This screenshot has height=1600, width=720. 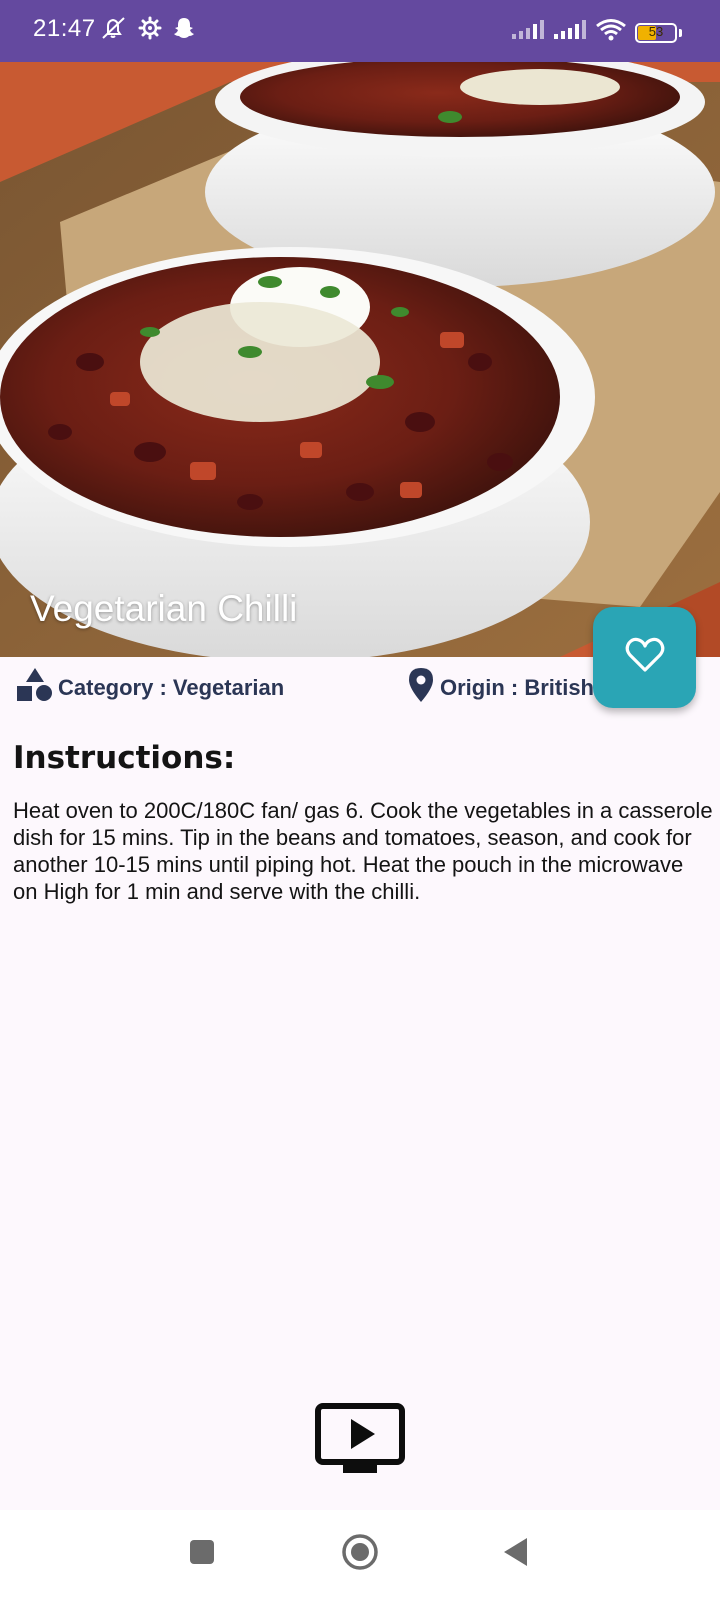 What do you see at coordinates (360, 31) in the screenshot?
I see `status-bar: 21:47 53` at bounding box center [360, 31].